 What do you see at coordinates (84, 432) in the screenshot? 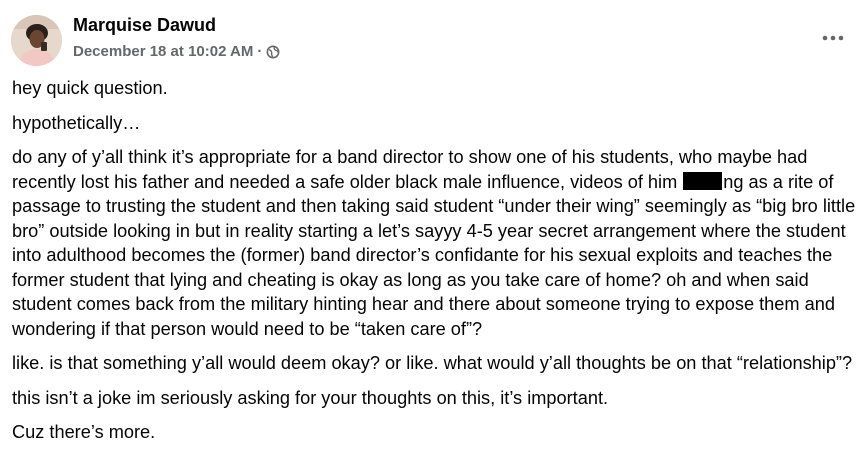
I see `post-paragraph: Cuz there’s more.` at bounding box center [84, 432].